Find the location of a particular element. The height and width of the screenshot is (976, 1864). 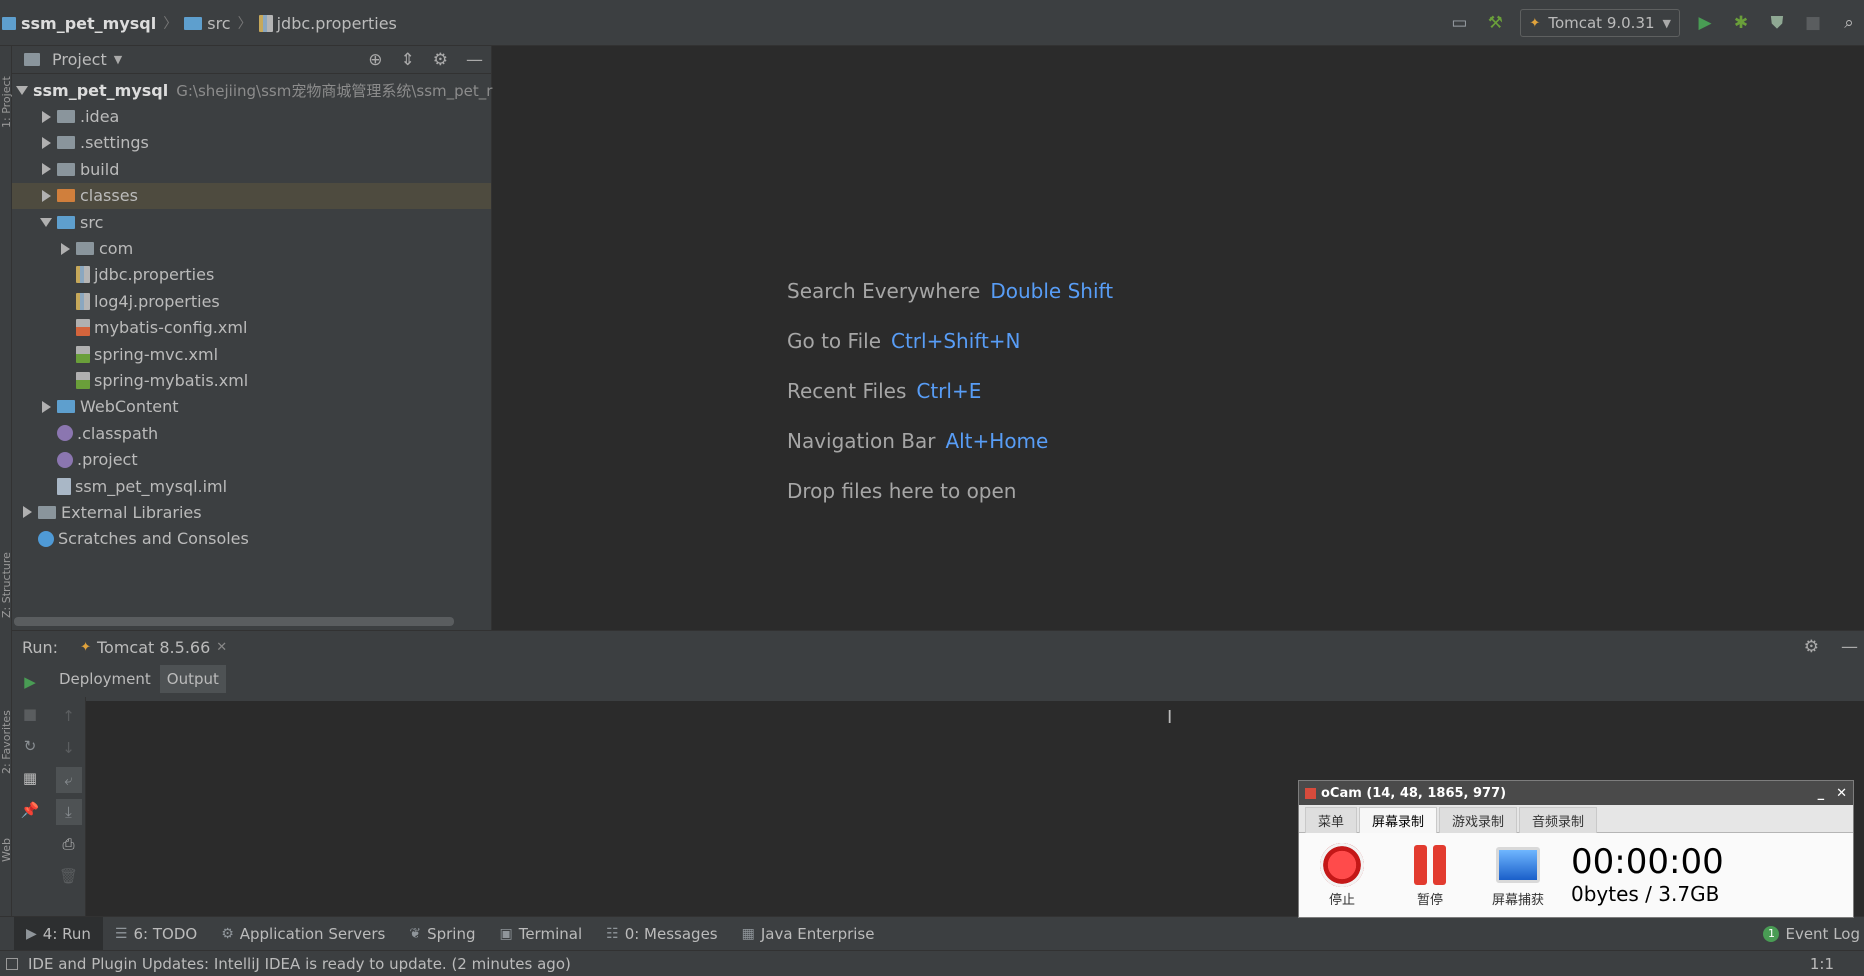

scroll-to-end-icon: ⤓ is located at coordinates (68, 812).